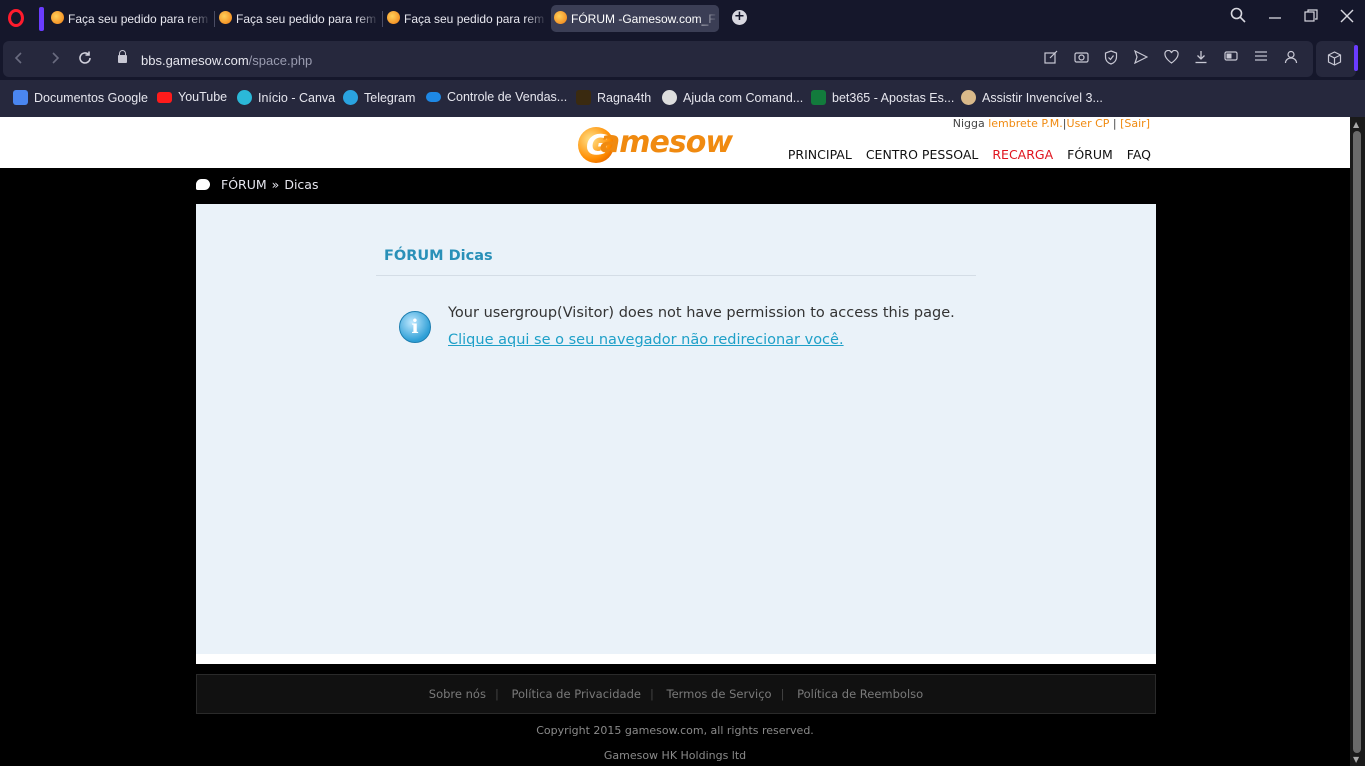  Describe the element at coordinates (301, 184) in the screenshot. I see `breadcrumb-dicas: Dicas` at that location.